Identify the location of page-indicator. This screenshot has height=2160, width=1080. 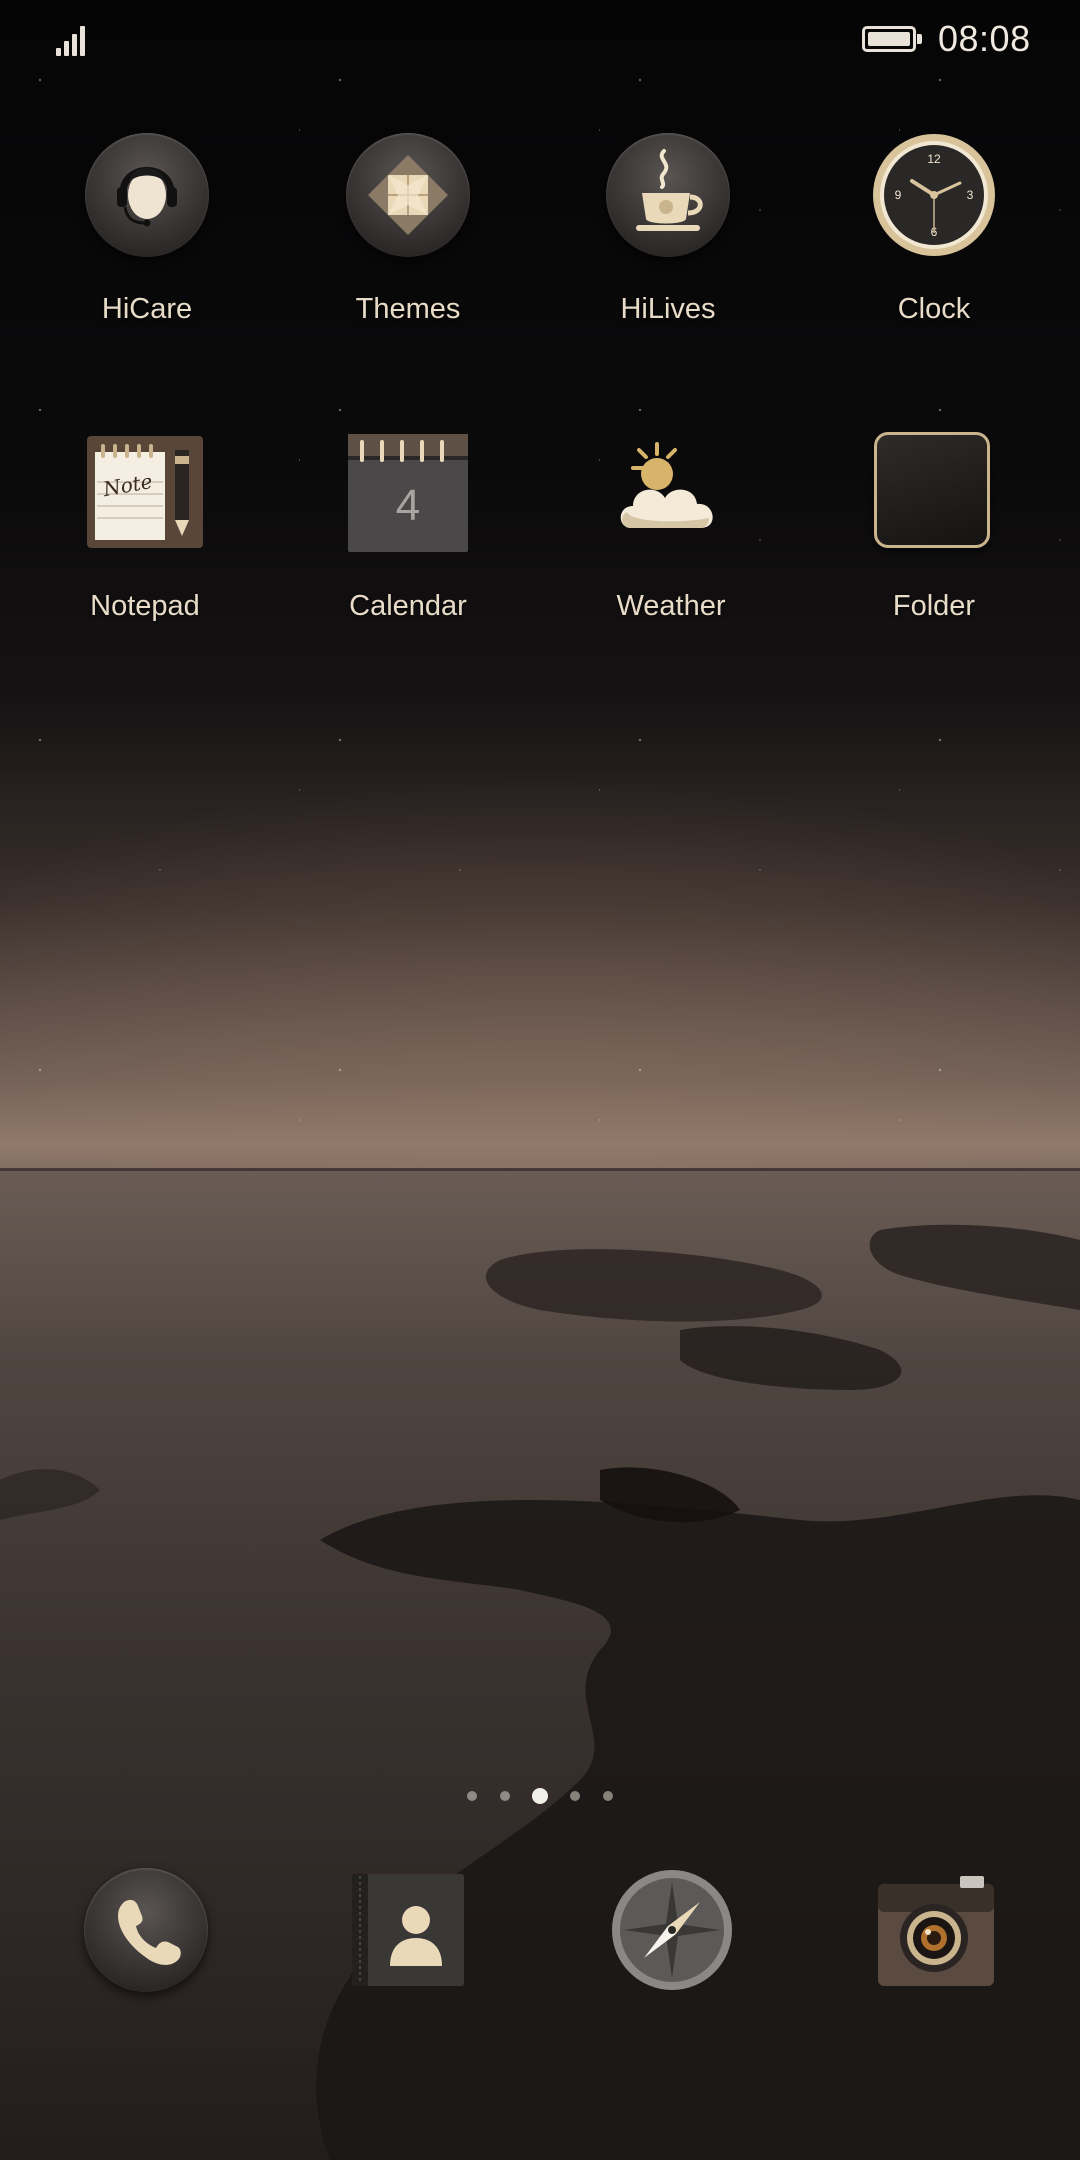
(540, 1796).